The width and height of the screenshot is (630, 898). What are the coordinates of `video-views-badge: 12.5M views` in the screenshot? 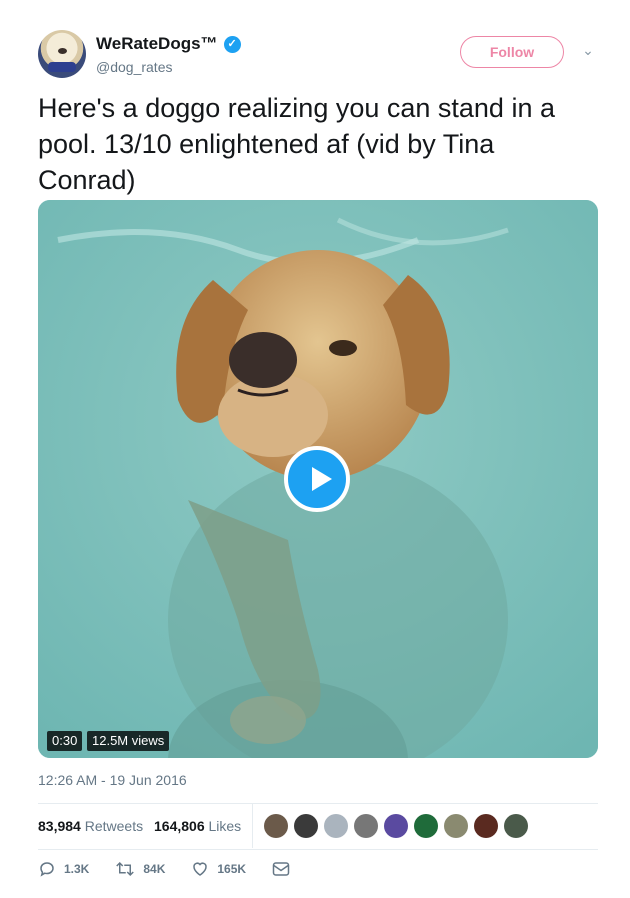 It's located at (128, 741).